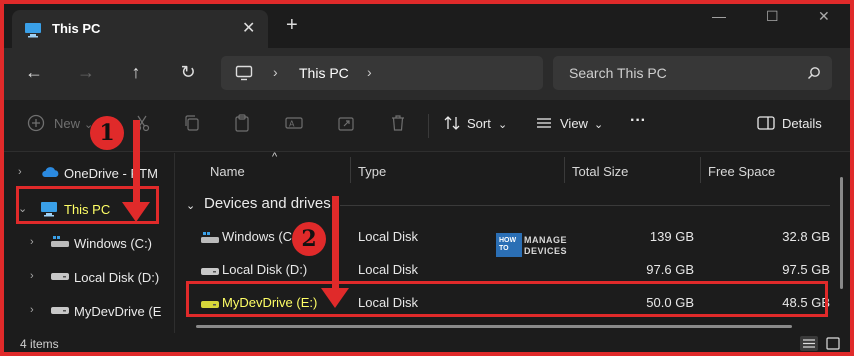  What do you see at coordinates (741, 171) in the screenshot?
I see `column-header-free-space: Free Space` at bounding box center [741, 171].